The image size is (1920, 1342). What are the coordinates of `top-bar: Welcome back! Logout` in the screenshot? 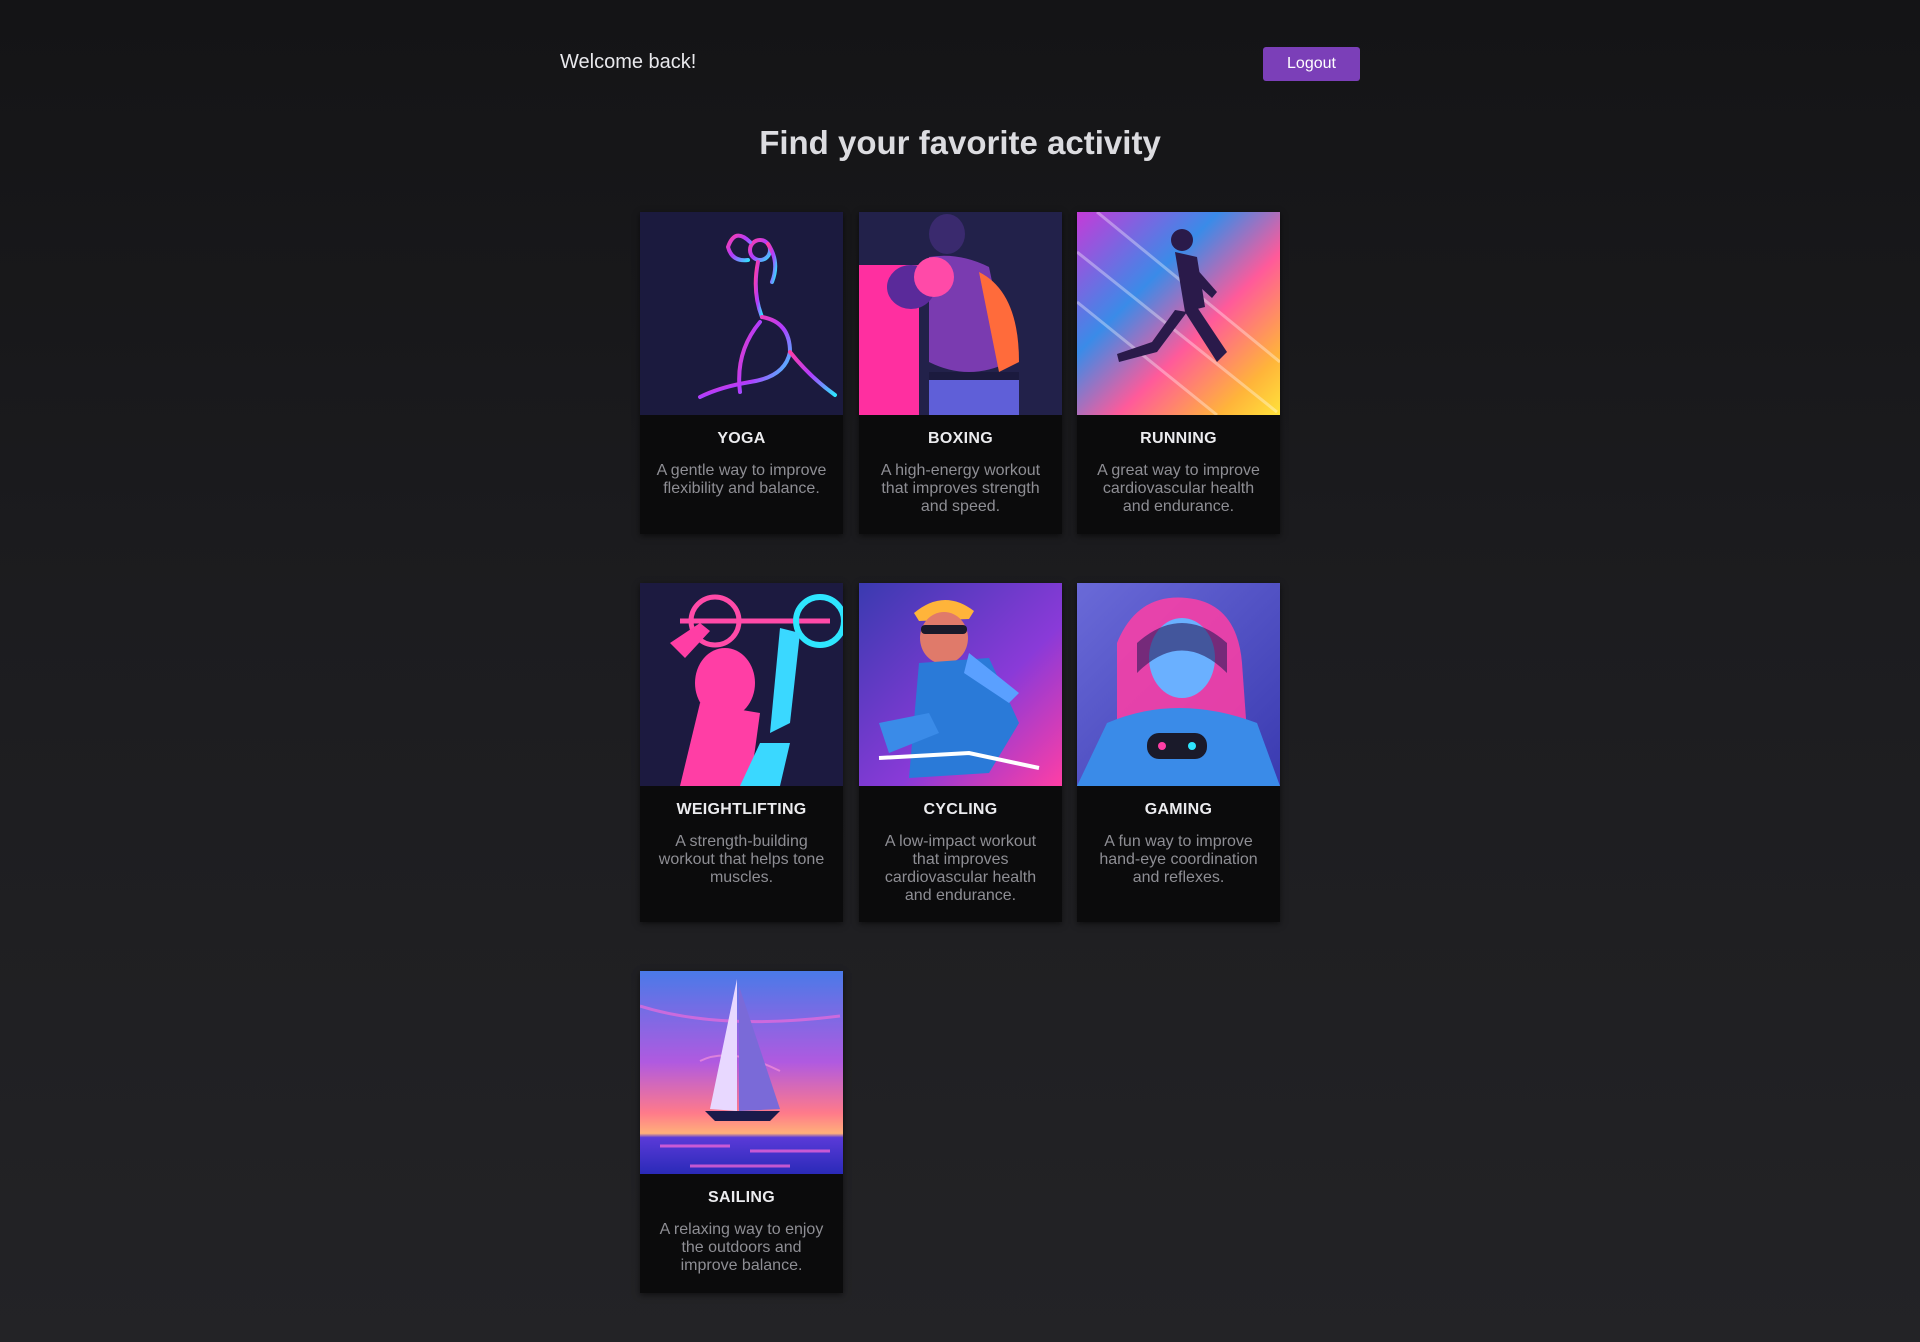 It's located at (960, 64).